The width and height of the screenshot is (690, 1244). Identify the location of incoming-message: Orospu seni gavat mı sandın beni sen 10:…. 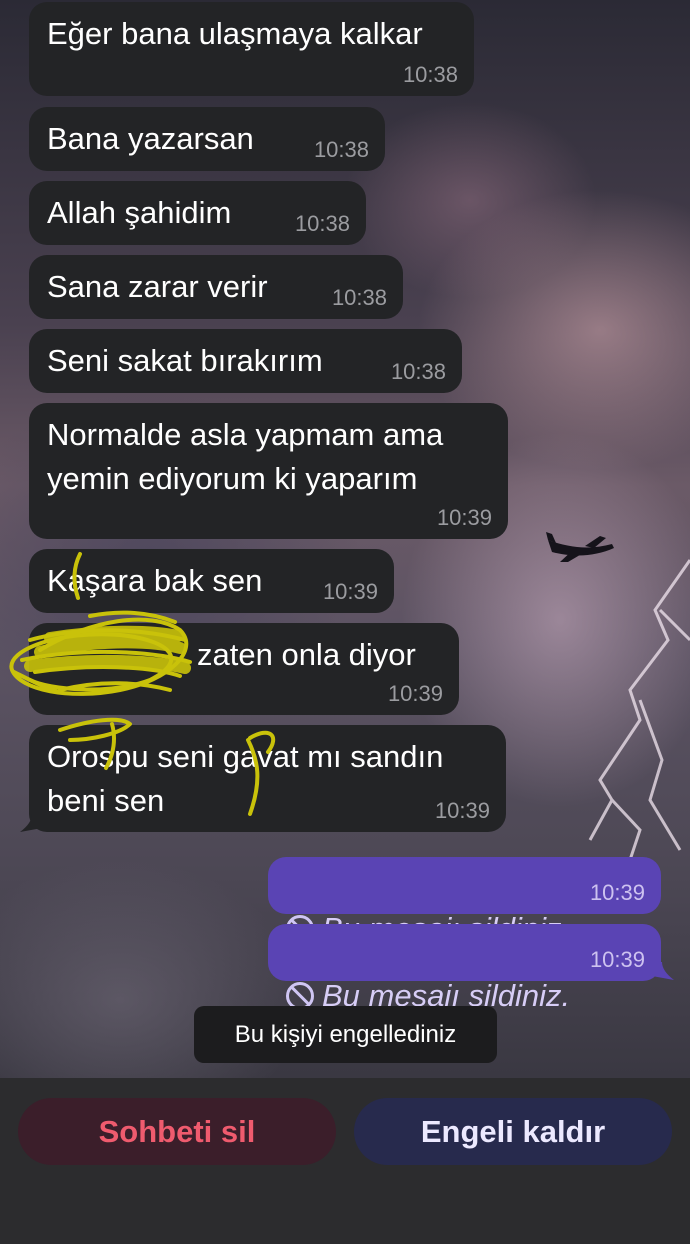
(267, 778).